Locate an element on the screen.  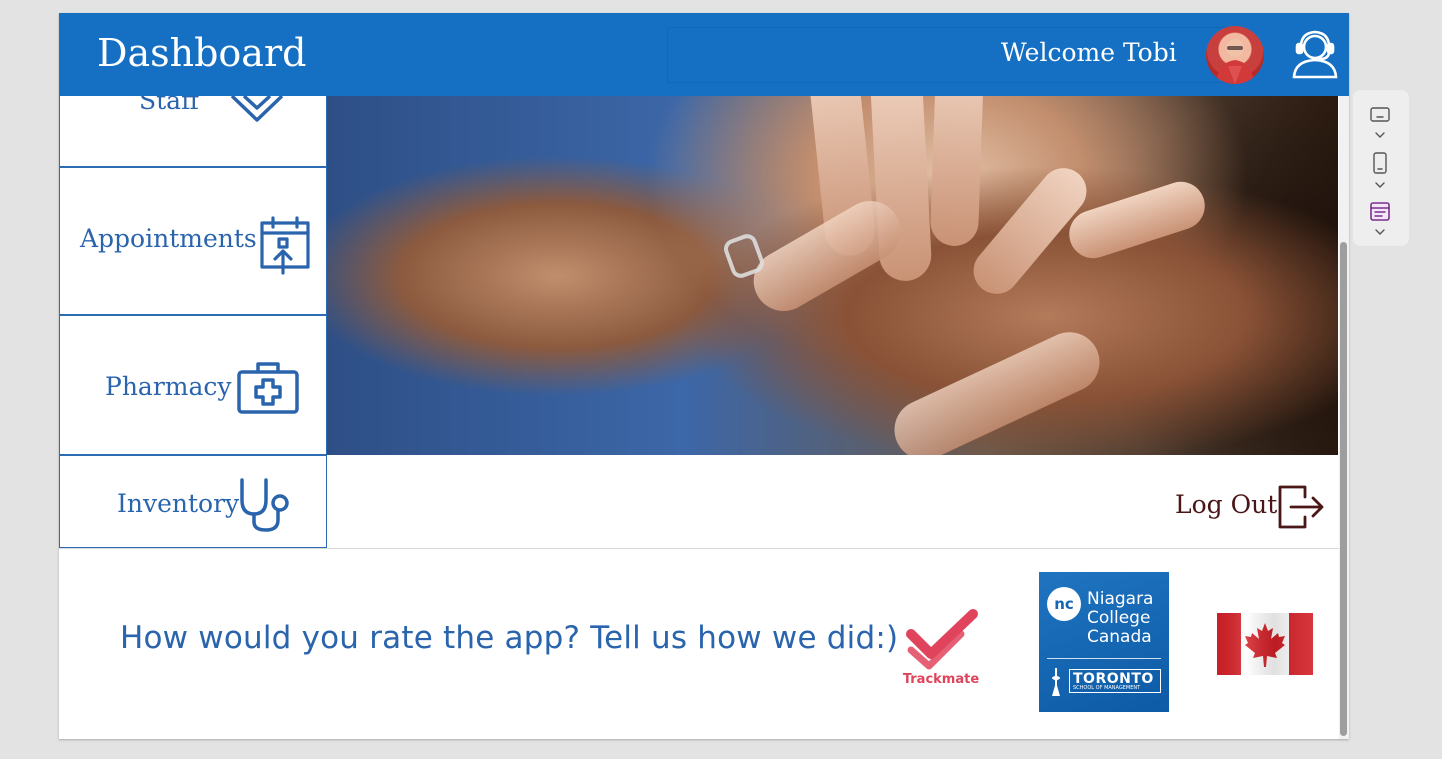
logout-label: Log Out is located at coordinates (1226, 504).